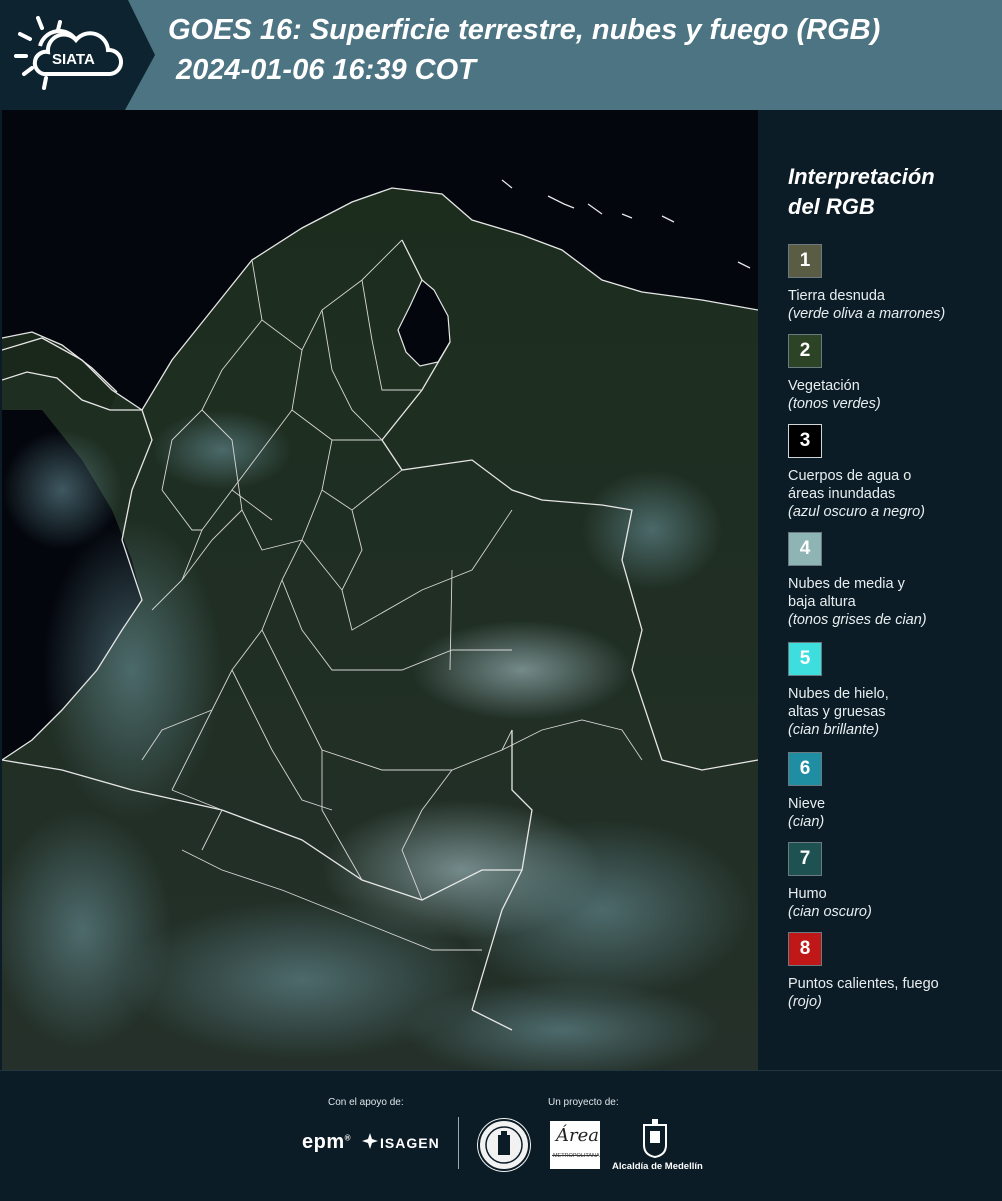 This screenshot has width=1002, height=1201. What do you see at coordinates (893, 373) in the screenshot?
I see `legend-item-2: 2 Vegetación (tonos verdes)` at bounding box center [893, 373].